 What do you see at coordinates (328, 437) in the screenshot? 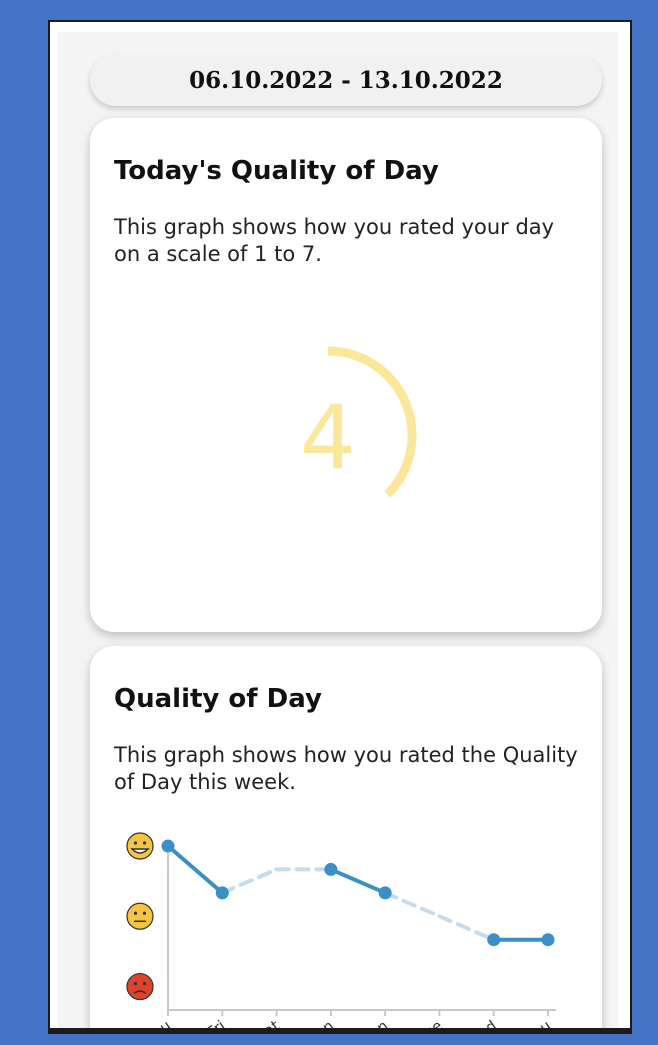
I see `gauge-value: 4` at bounding box center [328, 437].